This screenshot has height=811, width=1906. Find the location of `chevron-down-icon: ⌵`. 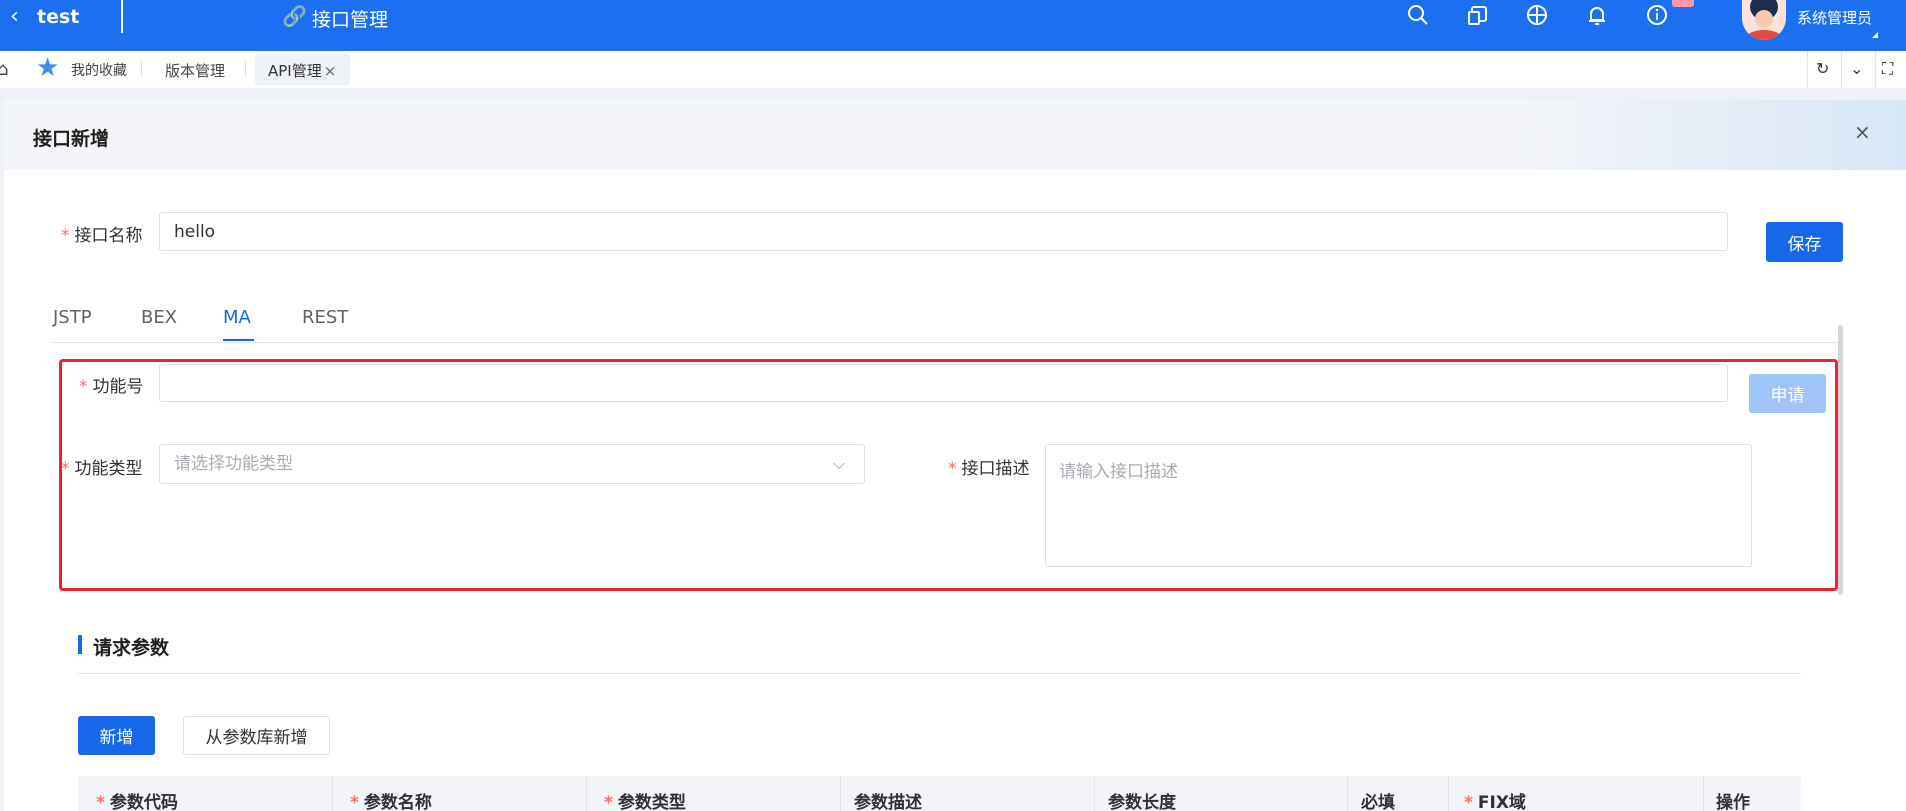

chevron-down-icon: ⌵ is located at coordinates (839, 464).